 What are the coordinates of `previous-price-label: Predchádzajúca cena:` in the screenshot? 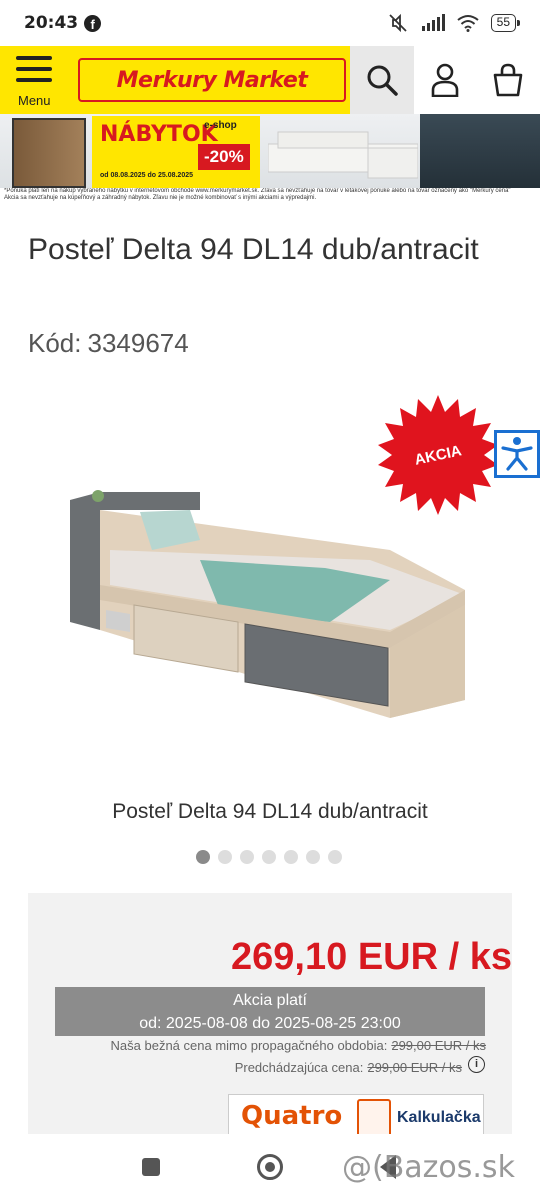 It's located at (299, 1067).